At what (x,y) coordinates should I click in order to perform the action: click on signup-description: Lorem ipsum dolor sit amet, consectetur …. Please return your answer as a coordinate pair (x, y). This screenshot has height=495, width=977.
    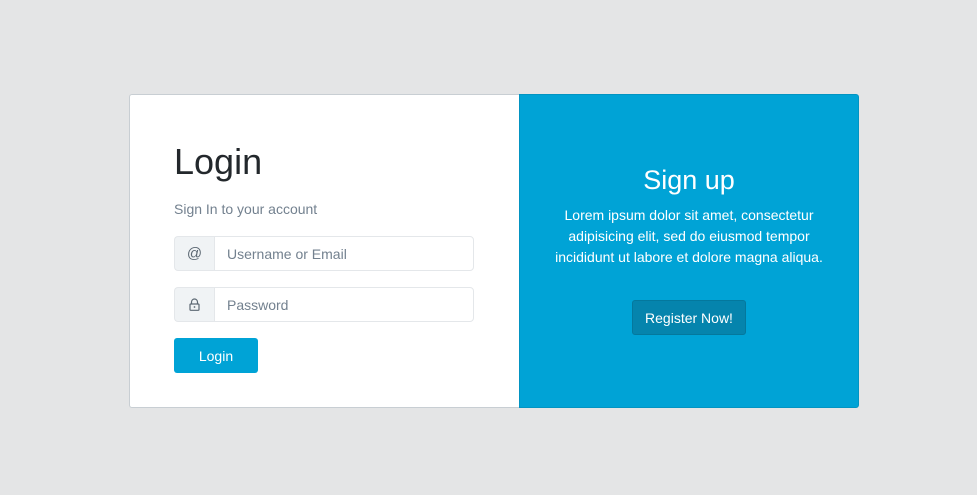
    Looking at the image, I should click on (689, 236).